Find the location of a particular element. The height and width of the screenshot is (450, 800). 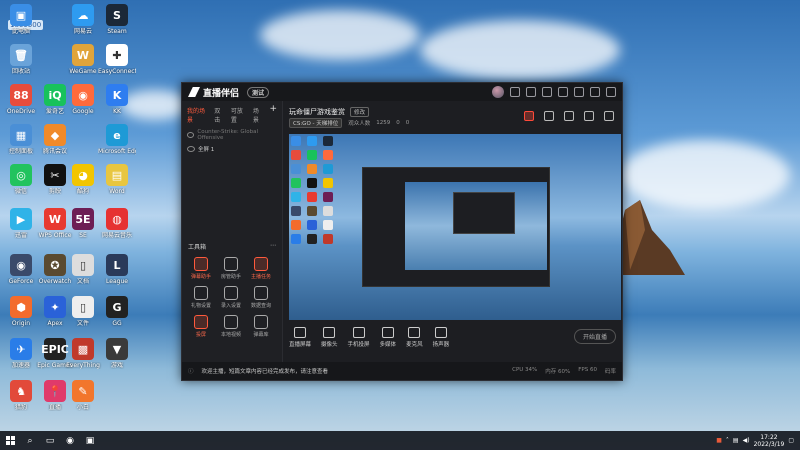

library-icon is located at coordinates (261, 322).